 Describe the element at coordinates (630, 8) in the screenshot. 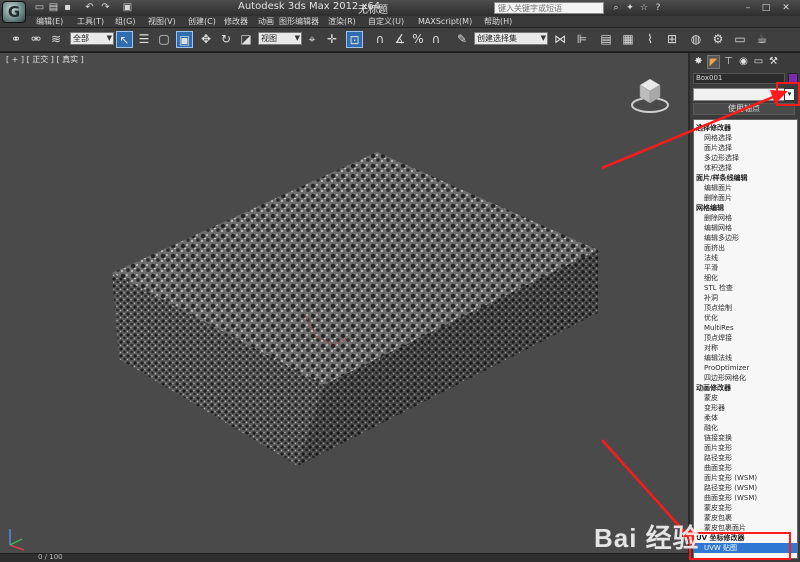

I see `subscription-icon: ✦` at that location.